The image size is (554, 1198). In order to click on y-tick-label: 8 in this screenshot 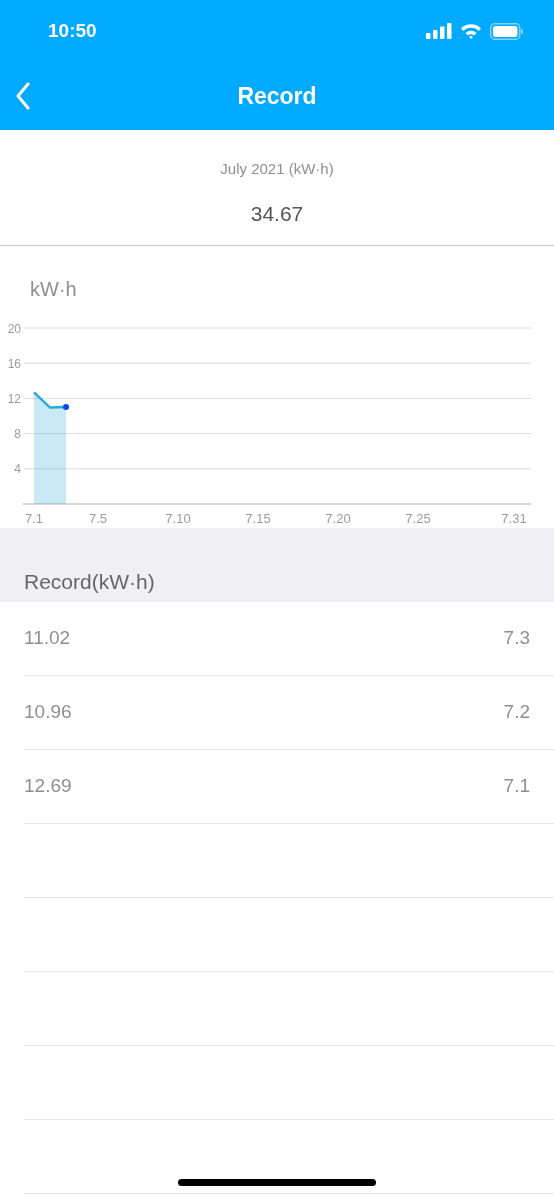, I will do `click(17, 434)`.